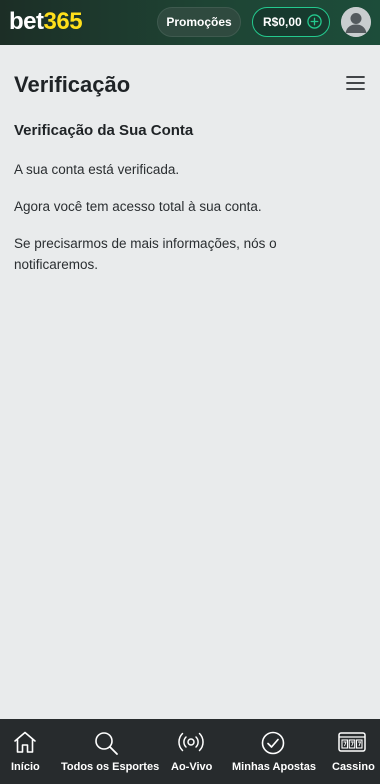  I want to click on promotions-label: Promoções, so click(199, 22).